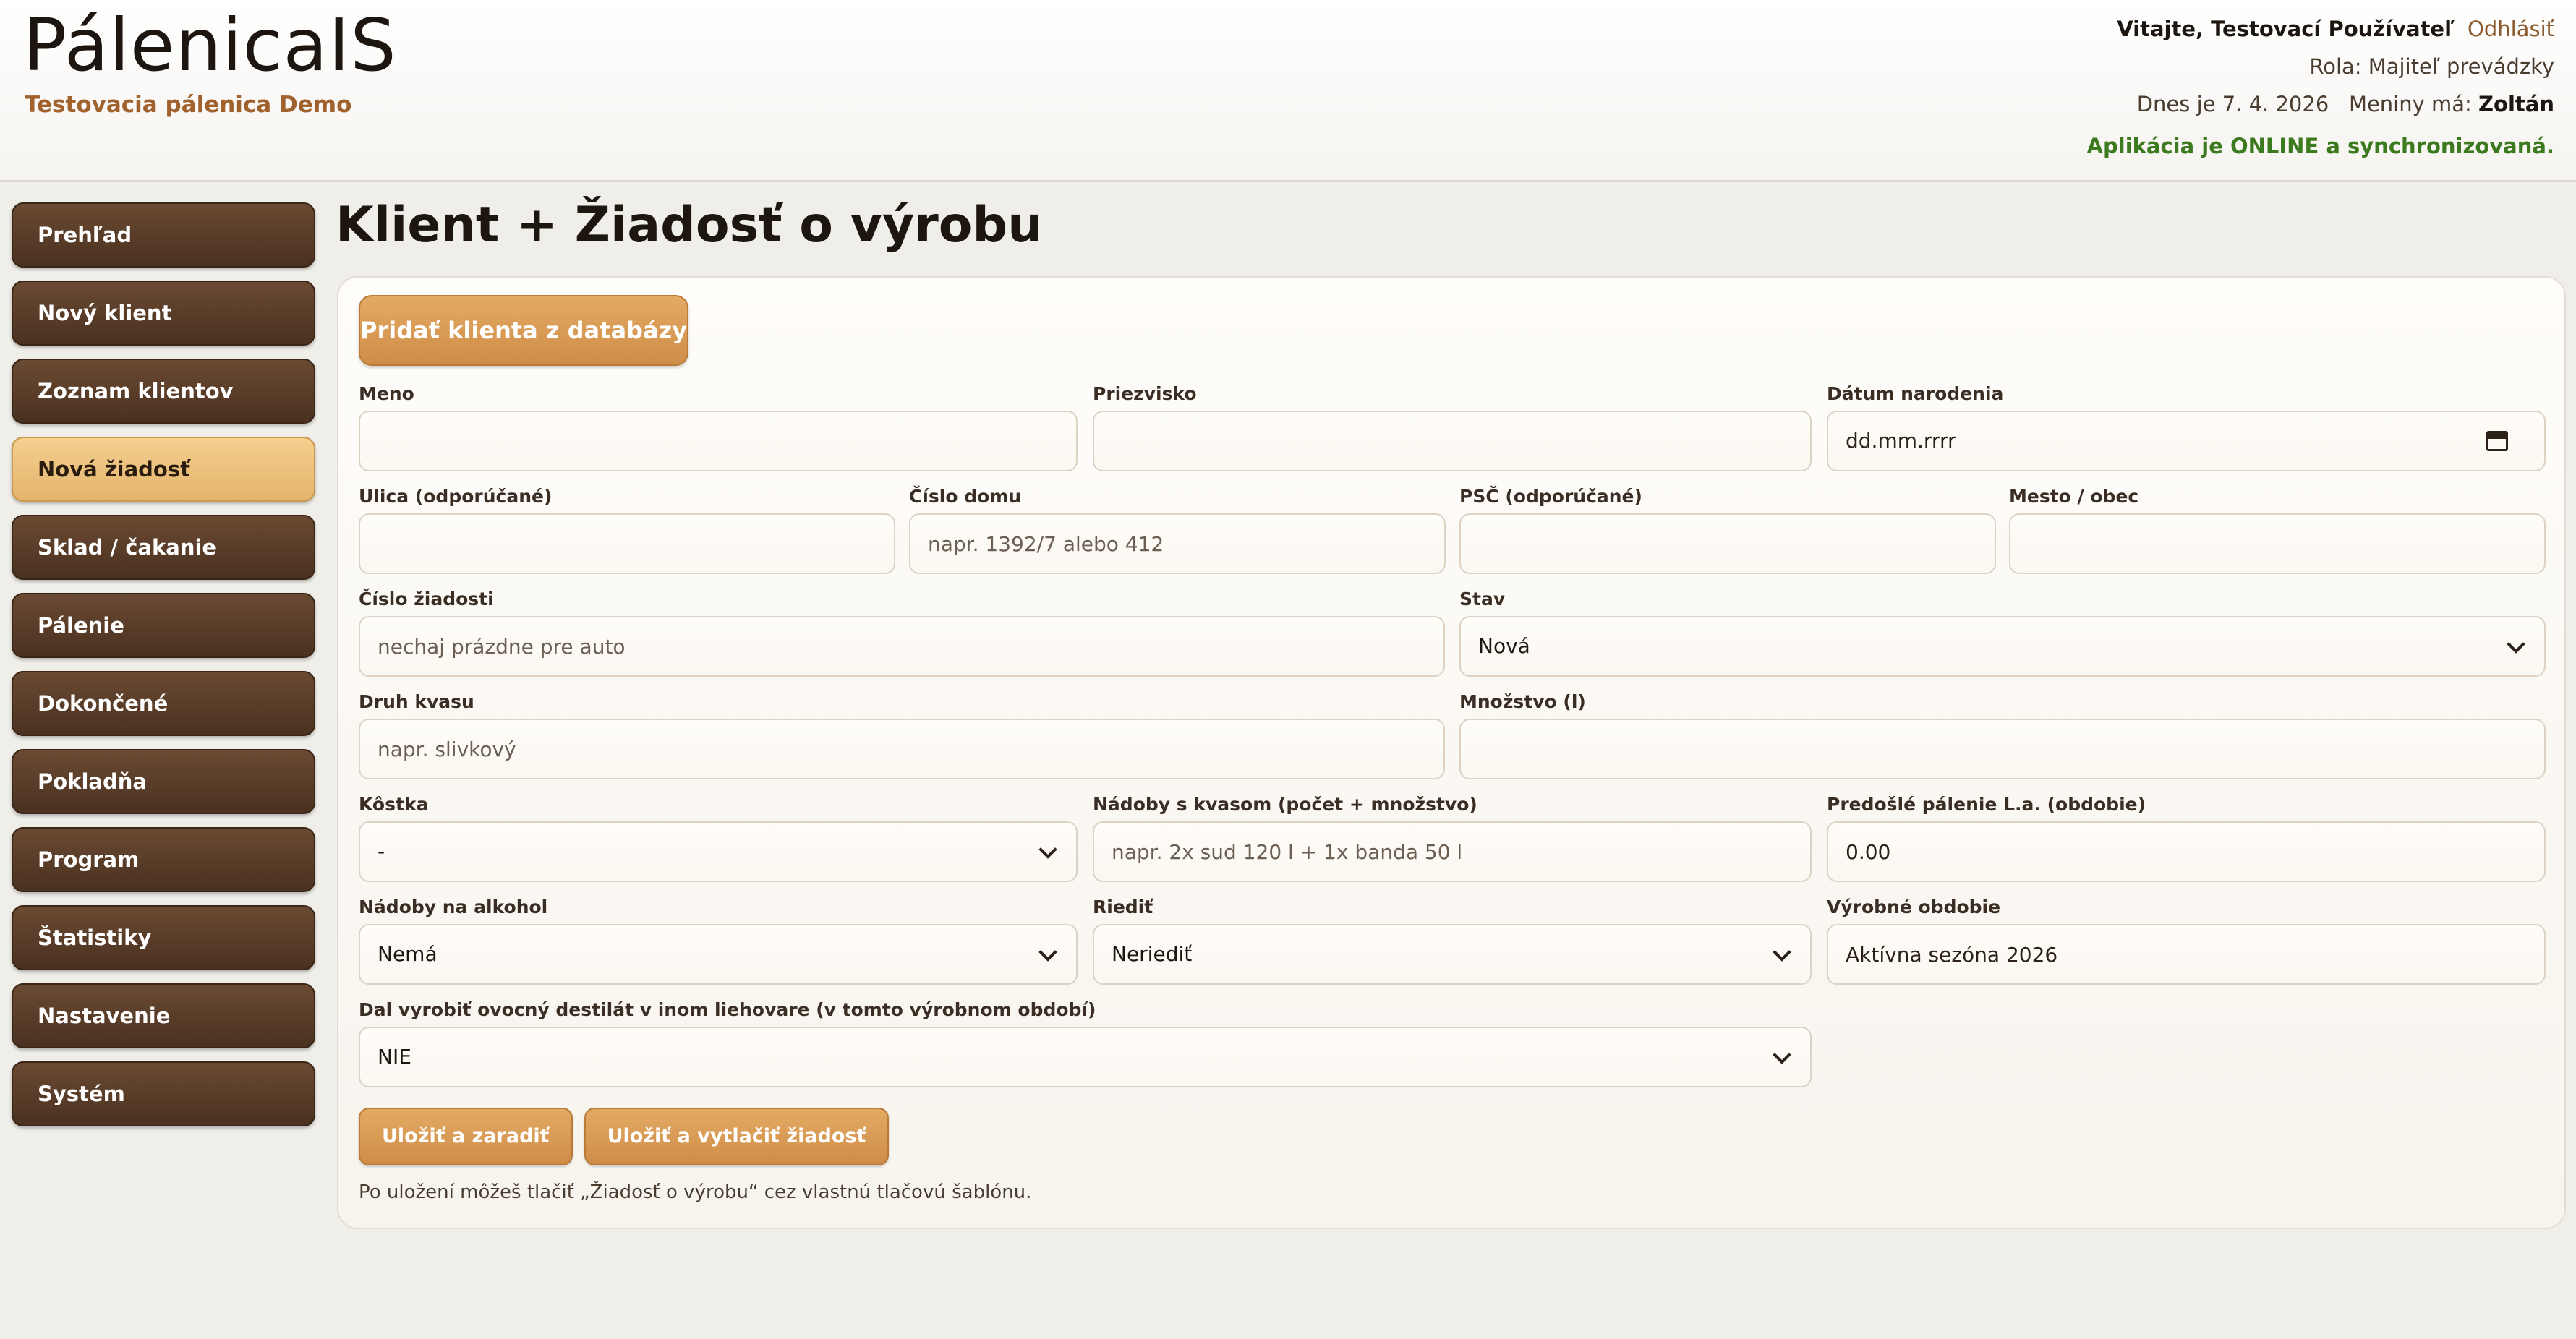 The image size is (2576, 1339). What do you see at coordinates (1285, 804) in the screenshot?
I see `nadoby-kvas-label: Nádoby s kvasom (počet + množstvo)` at bounding box center [1285, 804].